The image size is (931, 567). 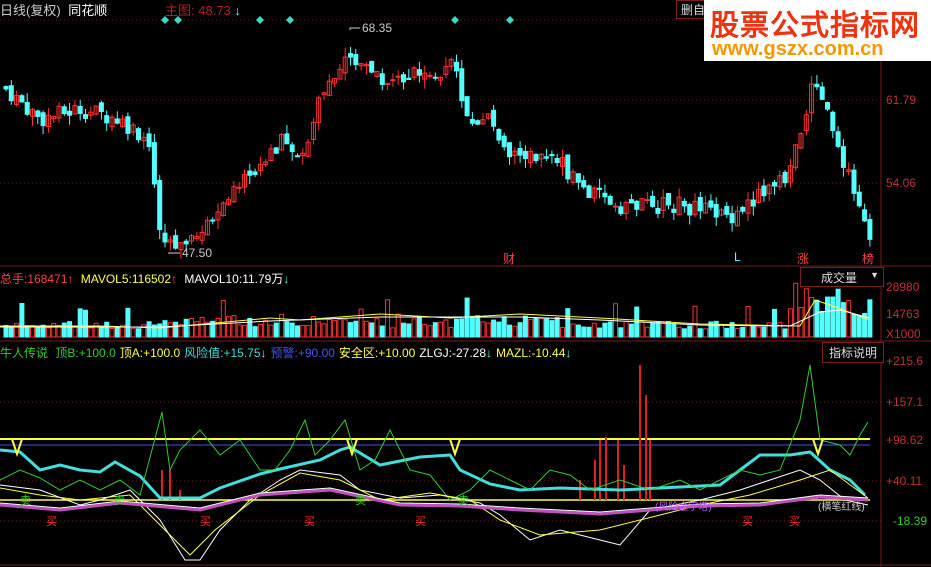 I want to click on indicator-item: 顶B:+100.0, so click(x=85, y=353).